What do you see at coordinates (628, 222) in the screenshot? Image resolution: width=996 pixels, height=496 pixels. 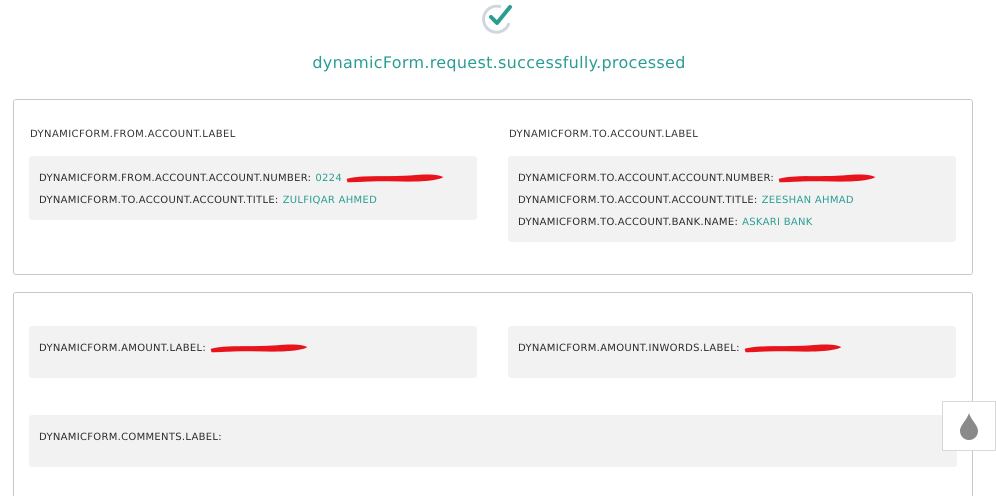 I see `field-label: DYNAMICFORM.TO.ACCOUNT.BANK.NAME:` at bounding box center [628, 222].